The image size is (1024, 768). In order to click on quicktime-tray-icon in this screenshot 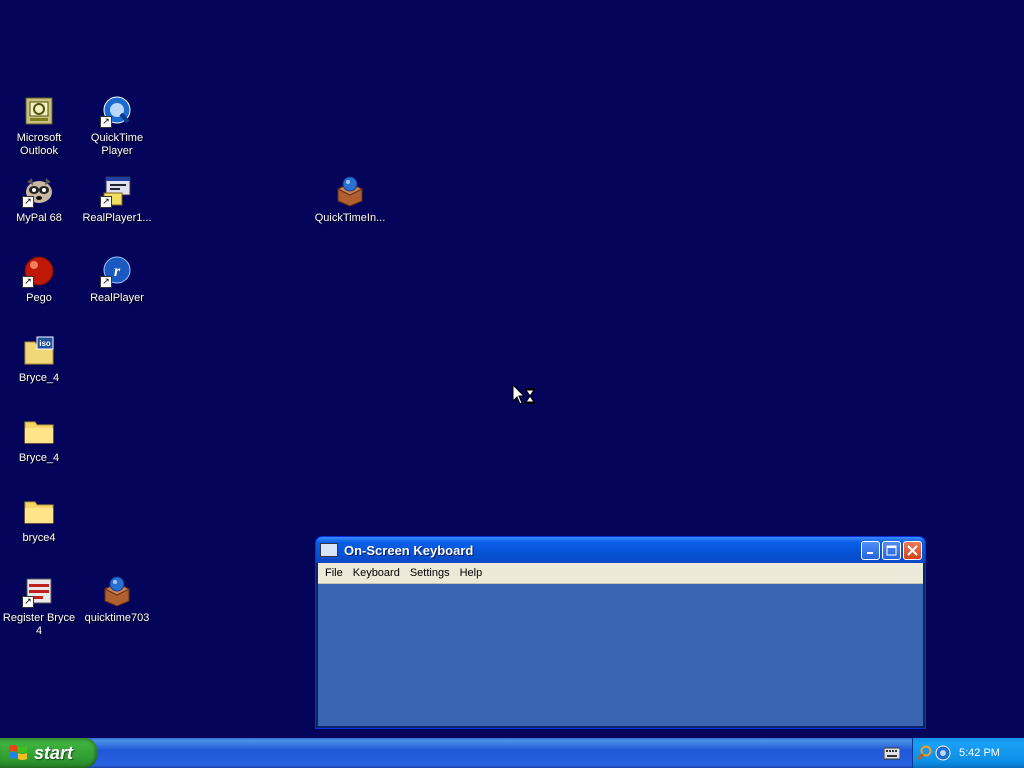, I will do `click(943, 753)`.